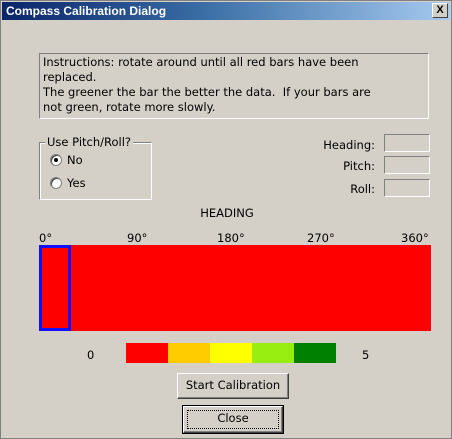 This screenshot has height=439, width=452. What do you see at coordinates (226, 11) in the screenshot?
I see `title-bar: Compass Calibration Dialog X` at bounding box center [226, 11].